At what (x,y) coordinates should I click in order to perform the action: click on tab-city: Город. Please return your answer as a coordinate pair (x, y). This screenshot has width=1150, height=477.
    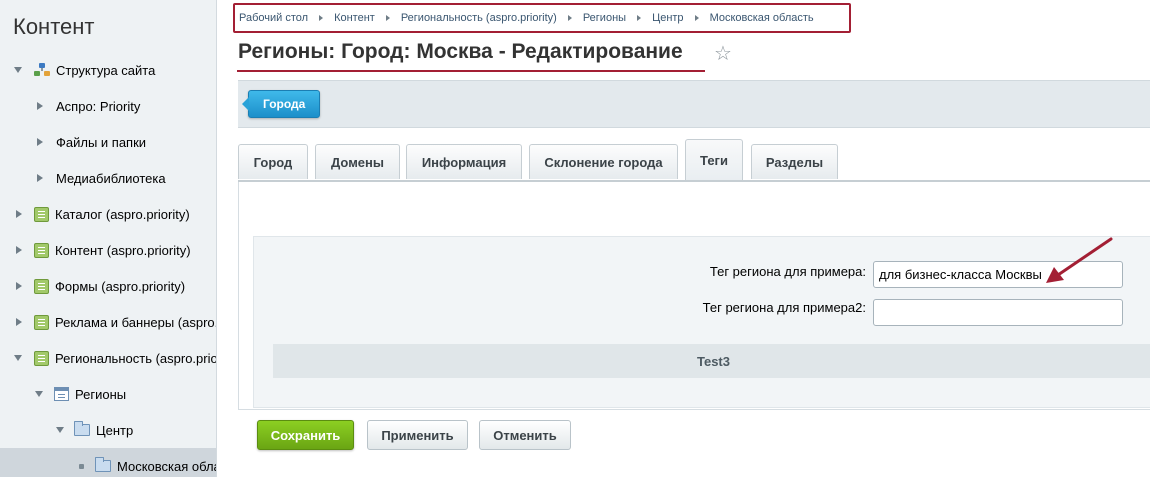
    Looking at the image, I should click on (273, 161).